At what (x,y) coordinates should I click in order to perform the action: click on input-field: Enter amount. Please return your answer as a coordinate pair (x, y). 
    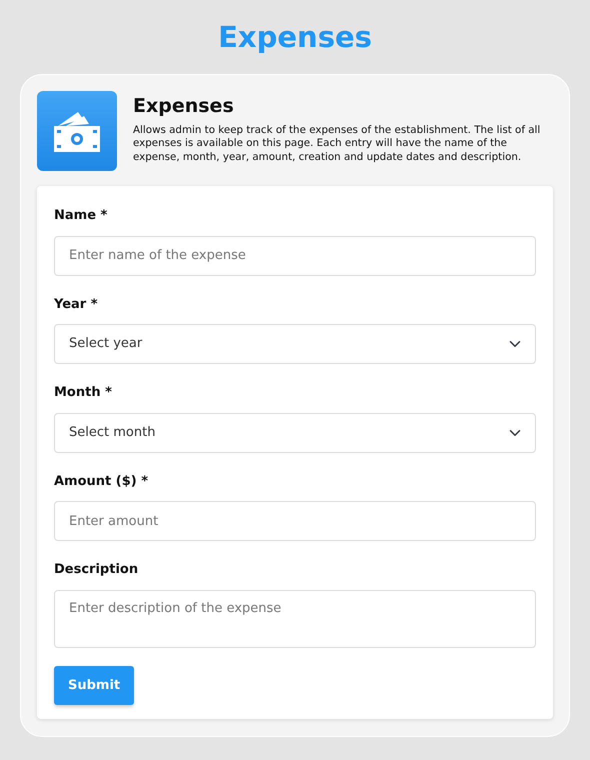
    Looking at the image, I should click on (295, 521).